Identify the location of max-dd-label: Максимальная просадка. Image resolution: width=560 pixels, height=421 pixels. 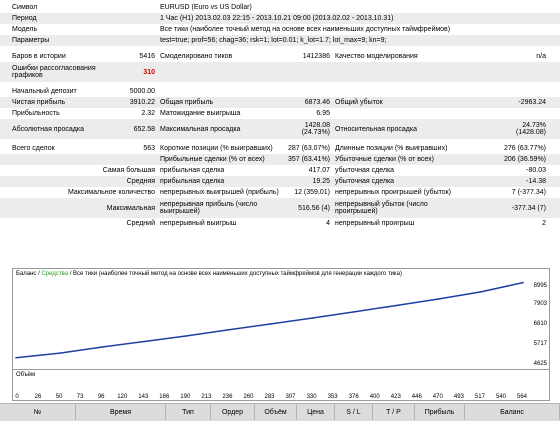
(200, 129).